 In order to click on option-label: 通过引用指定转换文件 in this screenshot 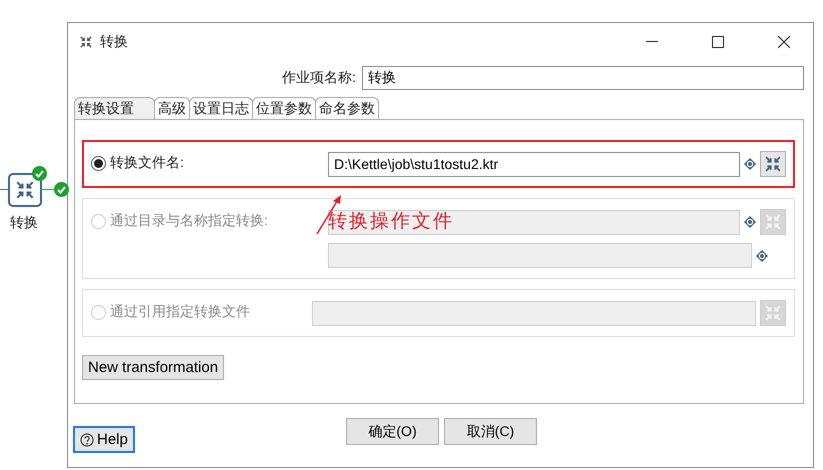, I will do `click(180, 312)`.